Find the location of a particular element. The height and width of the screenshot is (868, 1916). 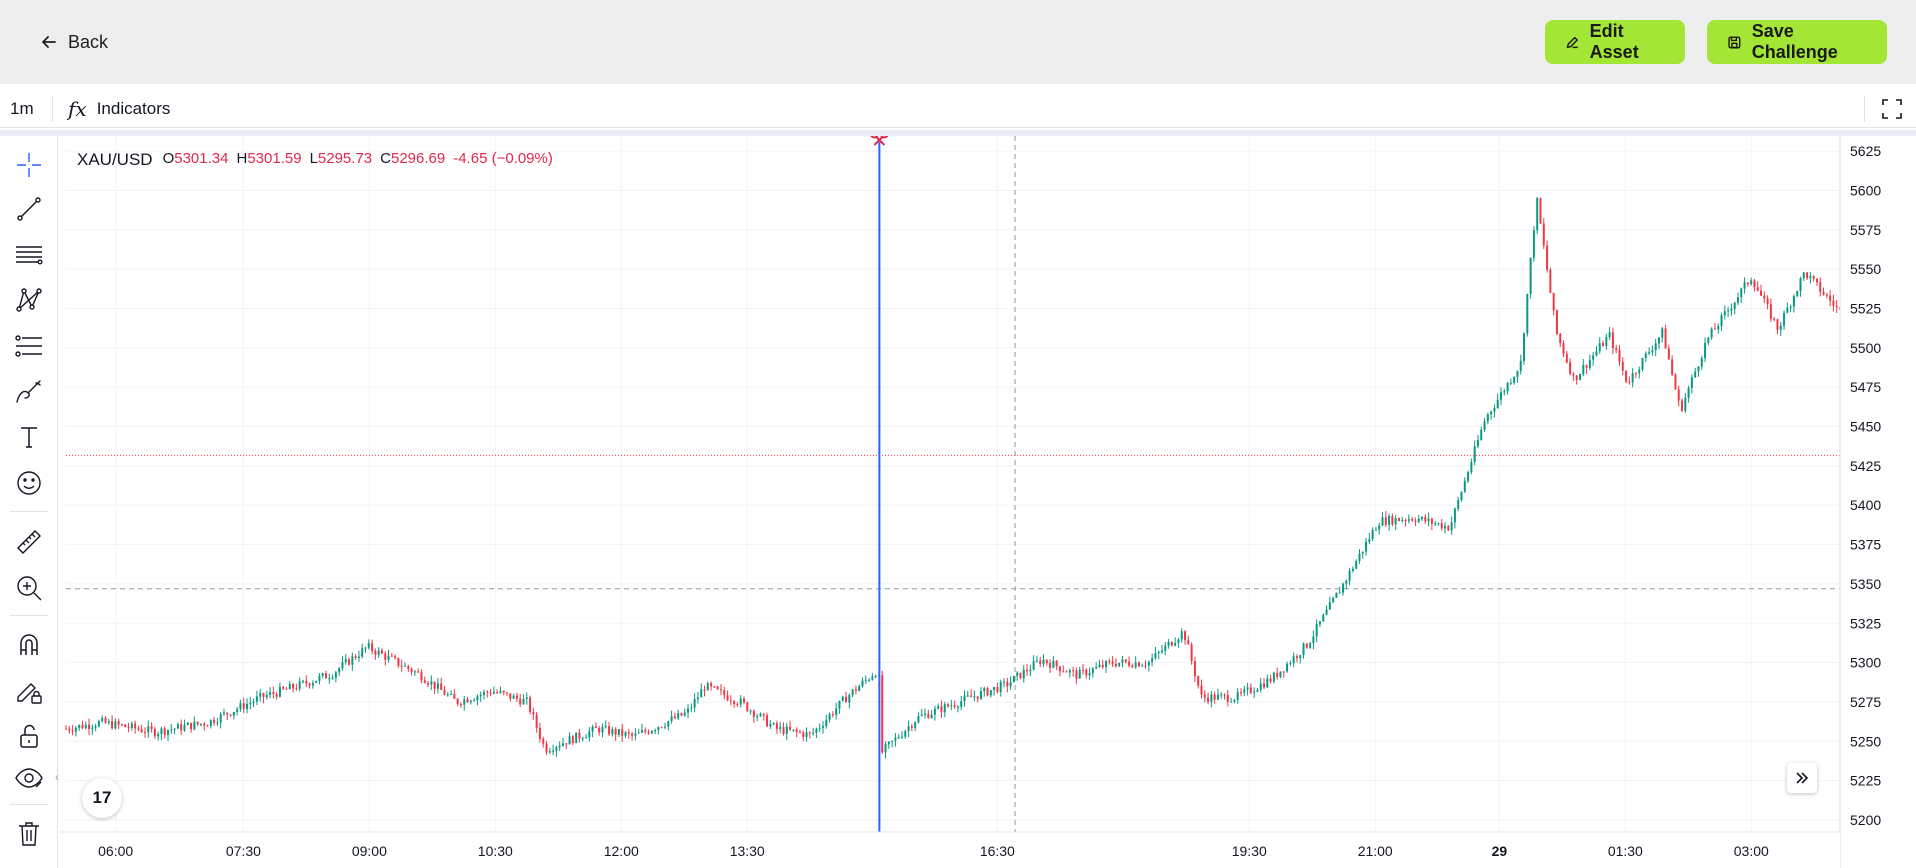

lock-drawing-tool is located at coordinates (29, 690).